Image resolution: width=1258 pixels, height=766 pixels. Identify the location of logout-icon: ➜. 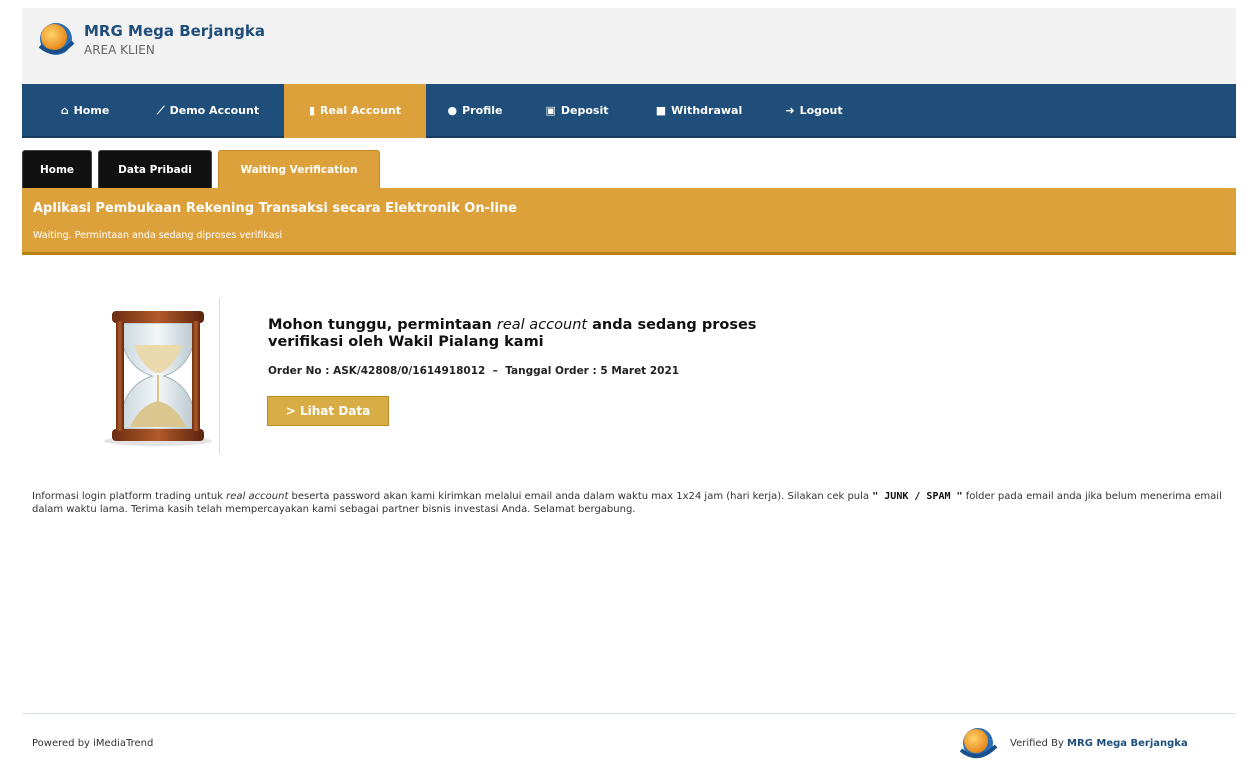
(790, 110).